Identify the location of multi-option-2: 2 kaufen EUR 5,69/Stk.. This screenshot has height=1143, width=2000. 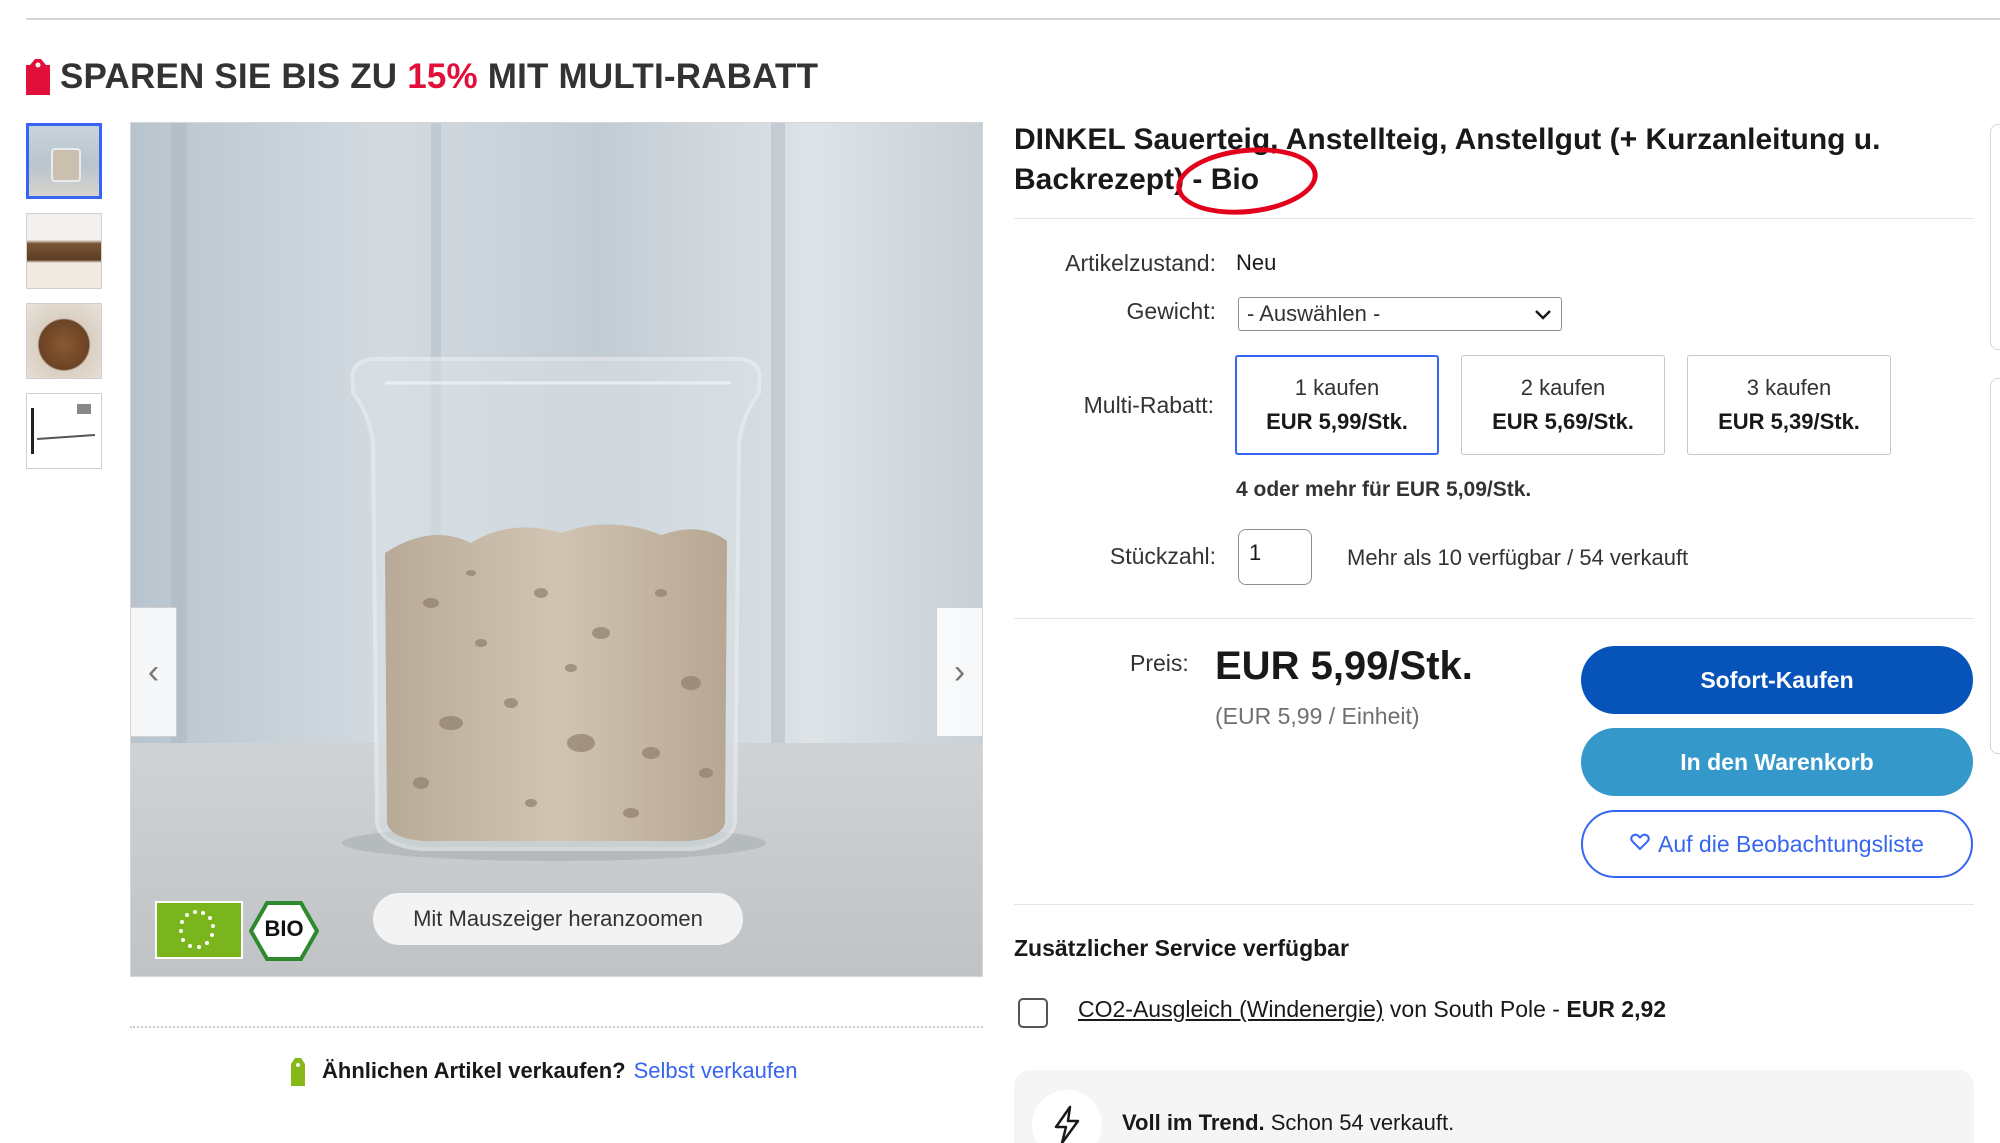
(1563, 405).